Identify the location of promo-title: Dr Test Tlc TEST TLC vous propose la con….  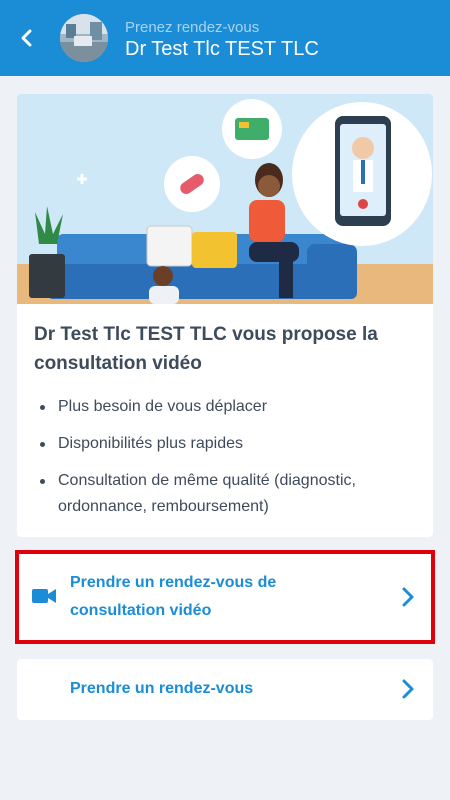
(206, 349).